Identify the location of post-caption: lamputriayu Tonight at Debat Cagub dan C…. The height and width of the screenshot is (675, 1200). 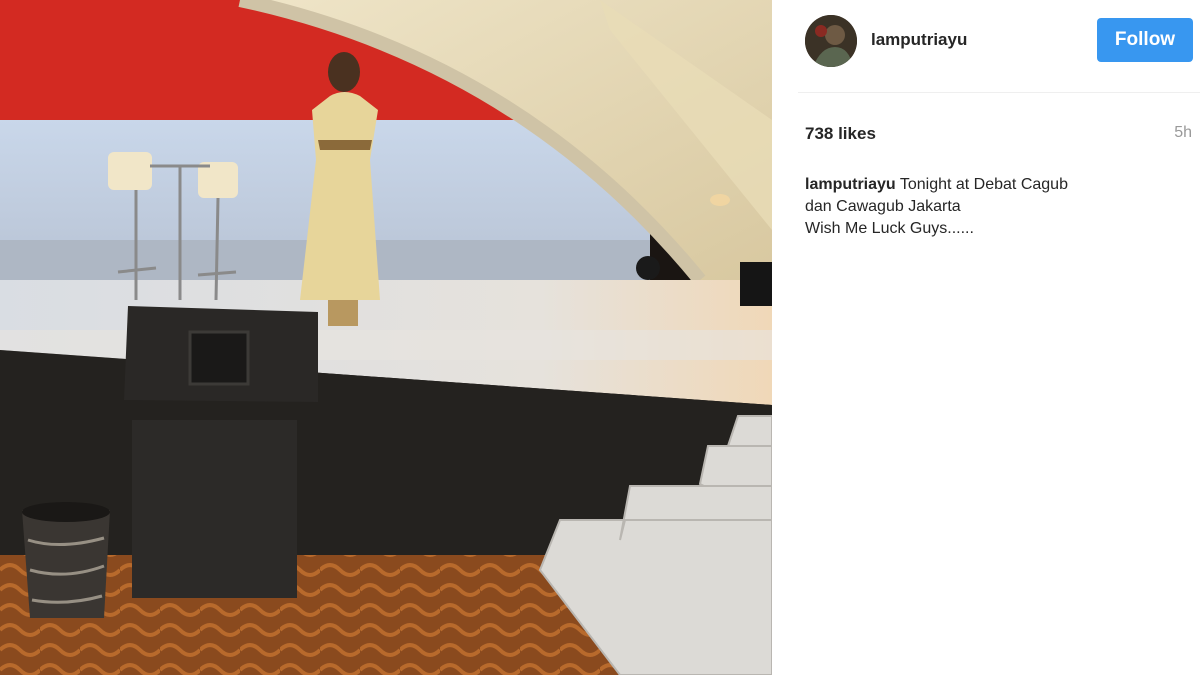
(995, 207).